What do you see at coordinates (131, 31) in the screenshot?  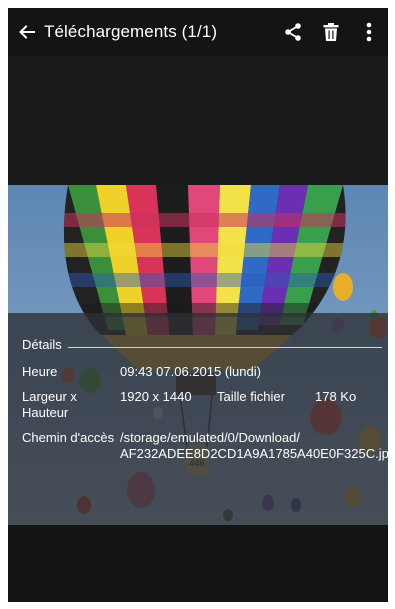 I see `page-title: Téléchargements (1/1)` at bounding box center [131, 31].